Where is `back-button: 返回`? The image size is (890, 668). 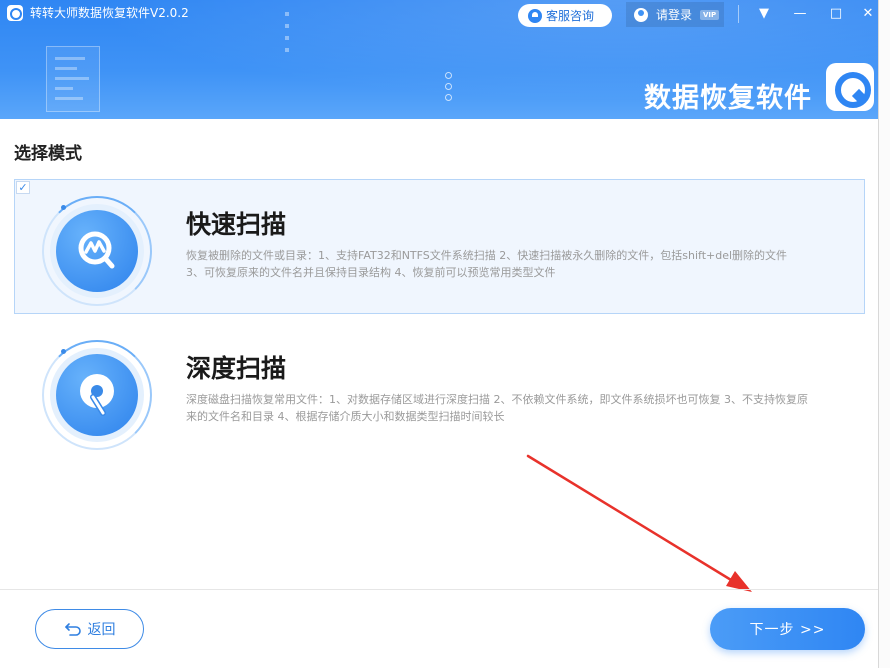 back-button: 返回 is located at coordinates (89, 629).